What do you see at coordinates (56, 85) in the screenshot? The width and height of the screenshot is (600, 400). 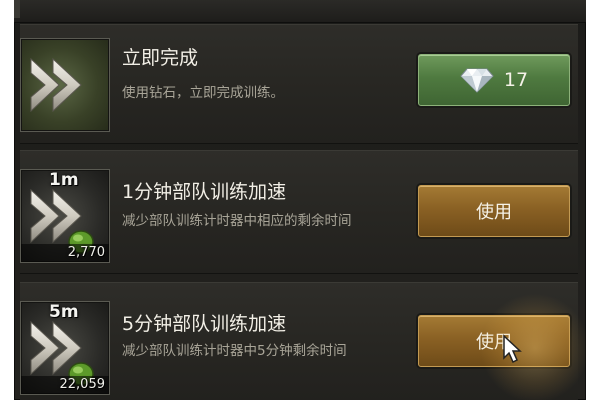 I see `speedup-arrows-icon` at bounding box center [56, 85].